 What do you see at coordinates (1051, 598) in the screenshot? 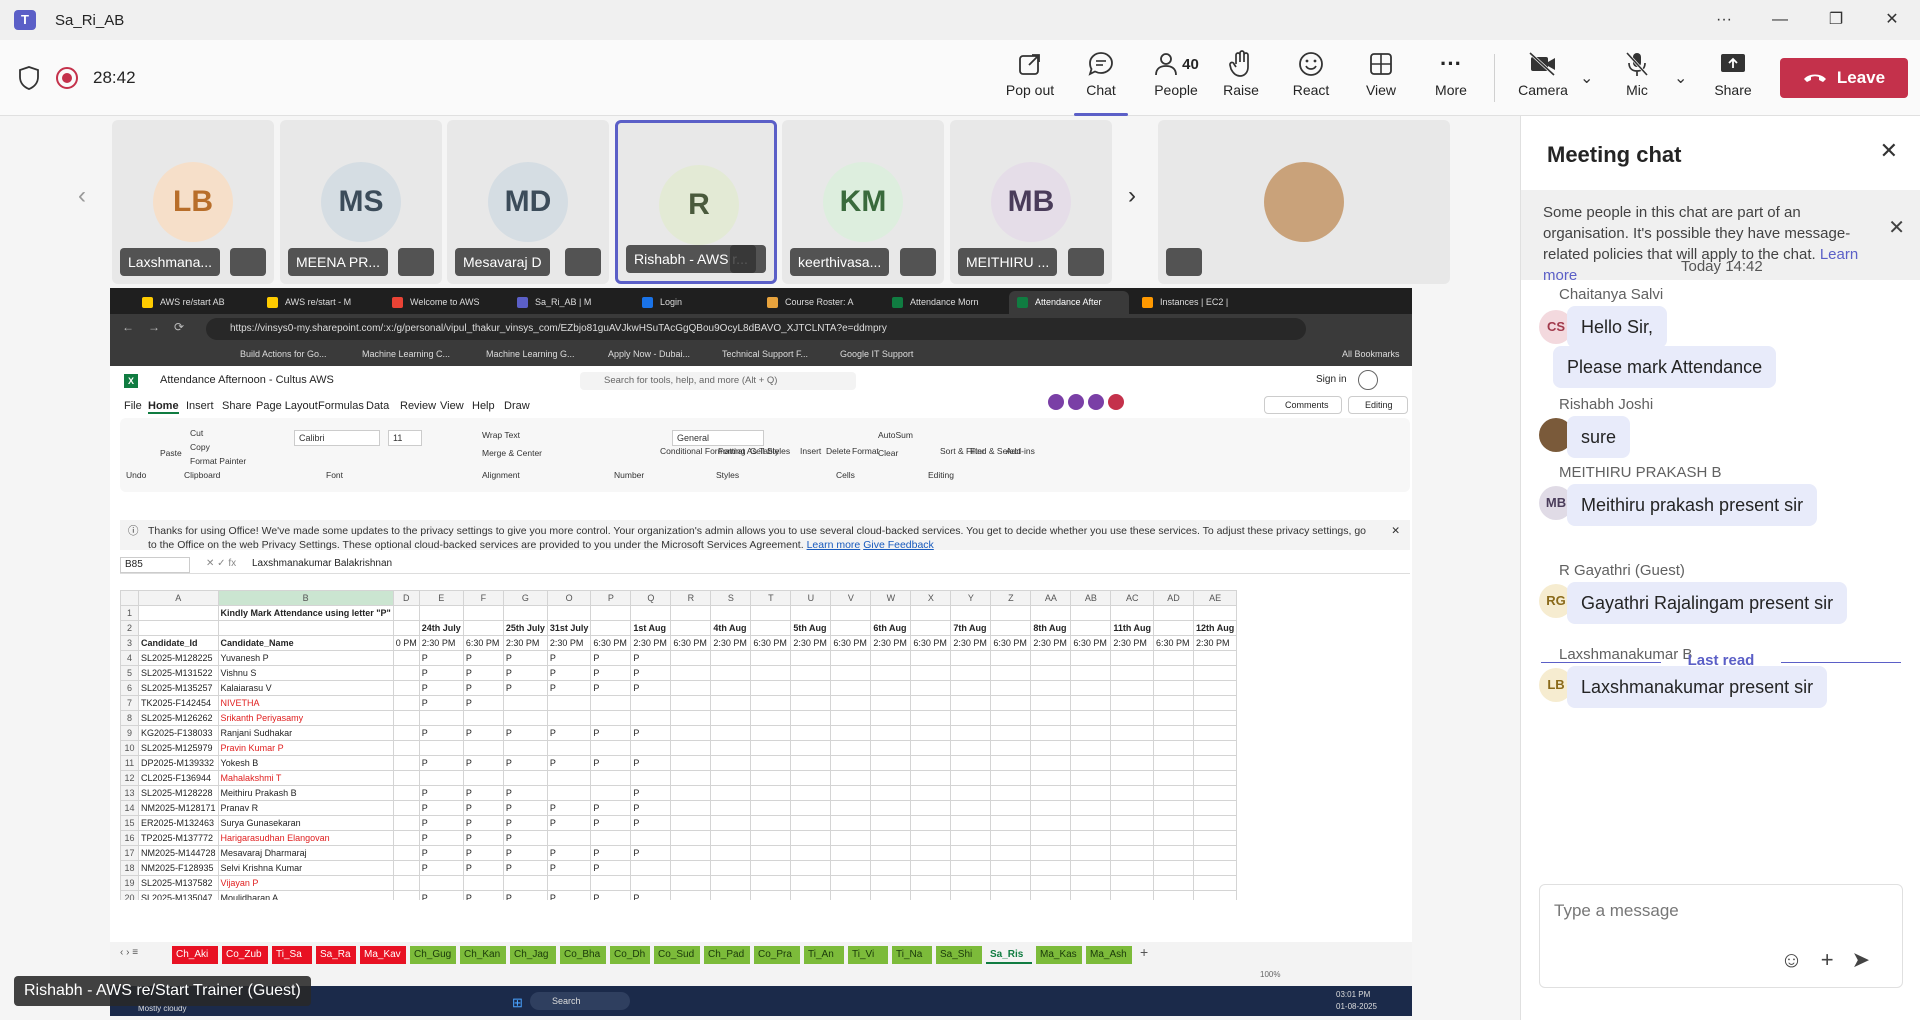
I see `column-header: AA` at bounding box center [1051, 598].